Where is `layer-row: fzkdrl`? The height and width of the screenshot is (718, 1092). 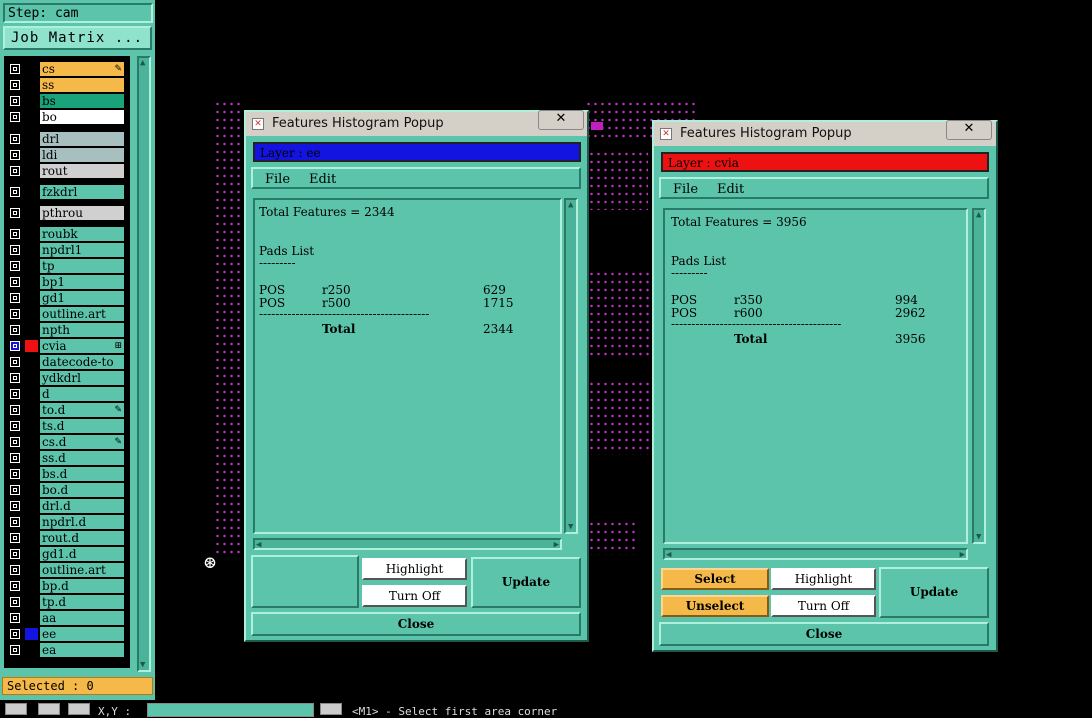 layer-row: fzkdrl is located at coordinates (67, 192).